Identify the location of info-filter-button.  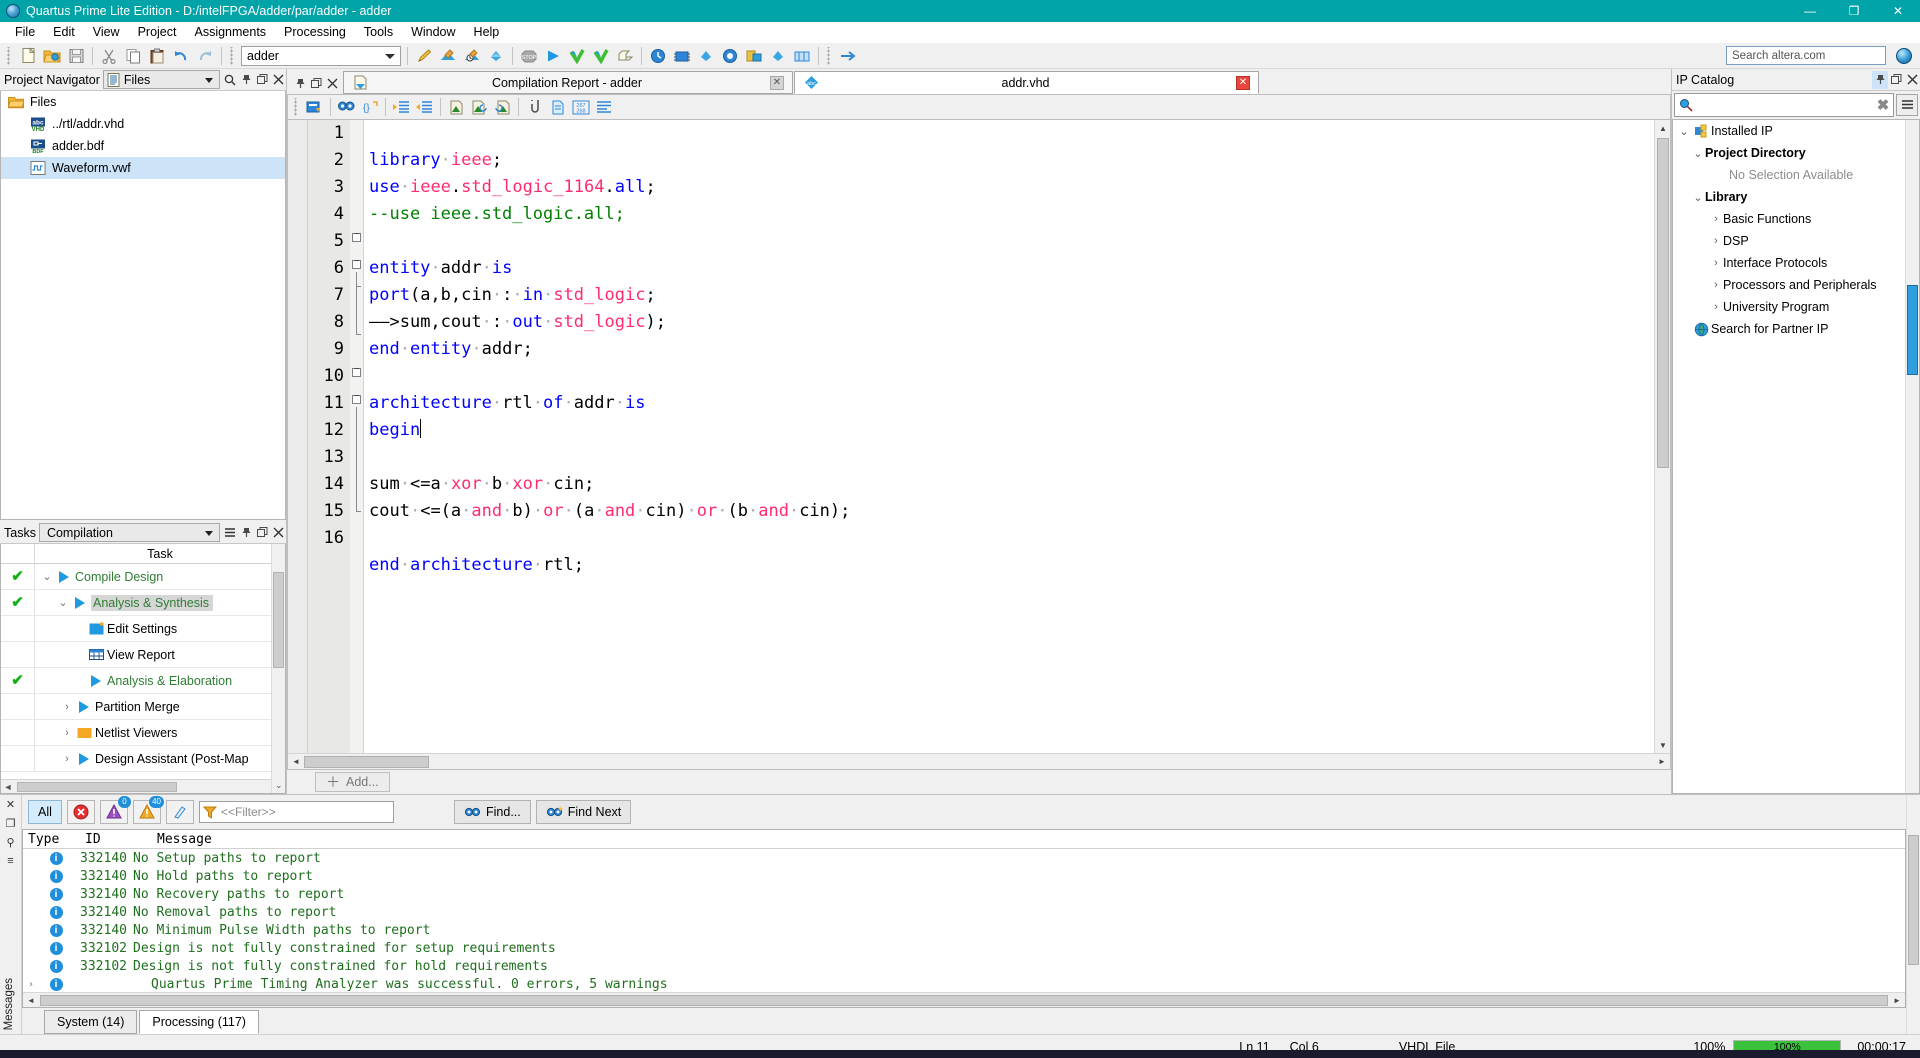
(180, 812).